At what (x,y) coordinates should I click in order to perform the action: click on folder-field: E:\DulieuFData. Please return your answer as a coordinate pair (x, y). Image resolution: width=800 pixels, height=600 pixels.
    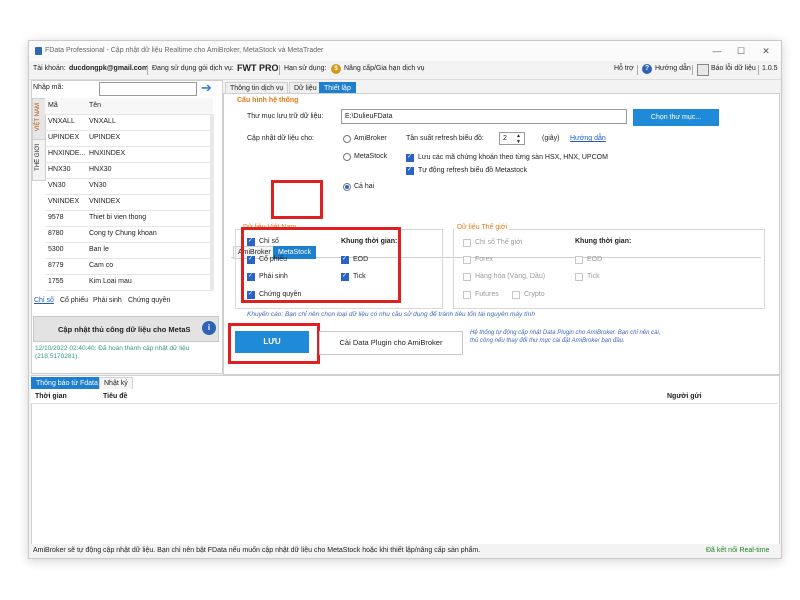
    Looking at the image, I should click on (484, 116).